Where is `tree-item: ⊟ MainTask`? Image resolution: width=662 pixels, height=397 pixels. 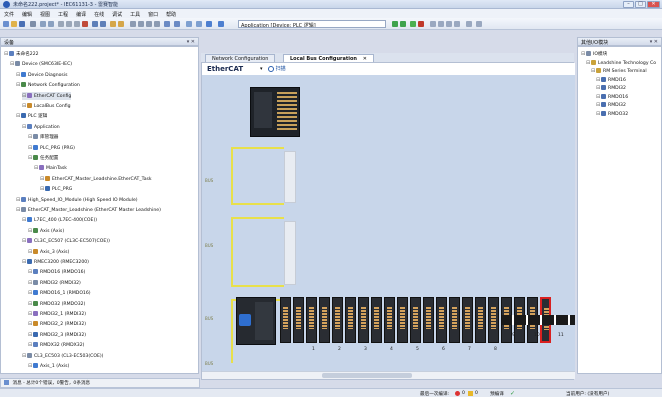 tree-item: ⊟ MainTask is located at coordinates (50, 168).